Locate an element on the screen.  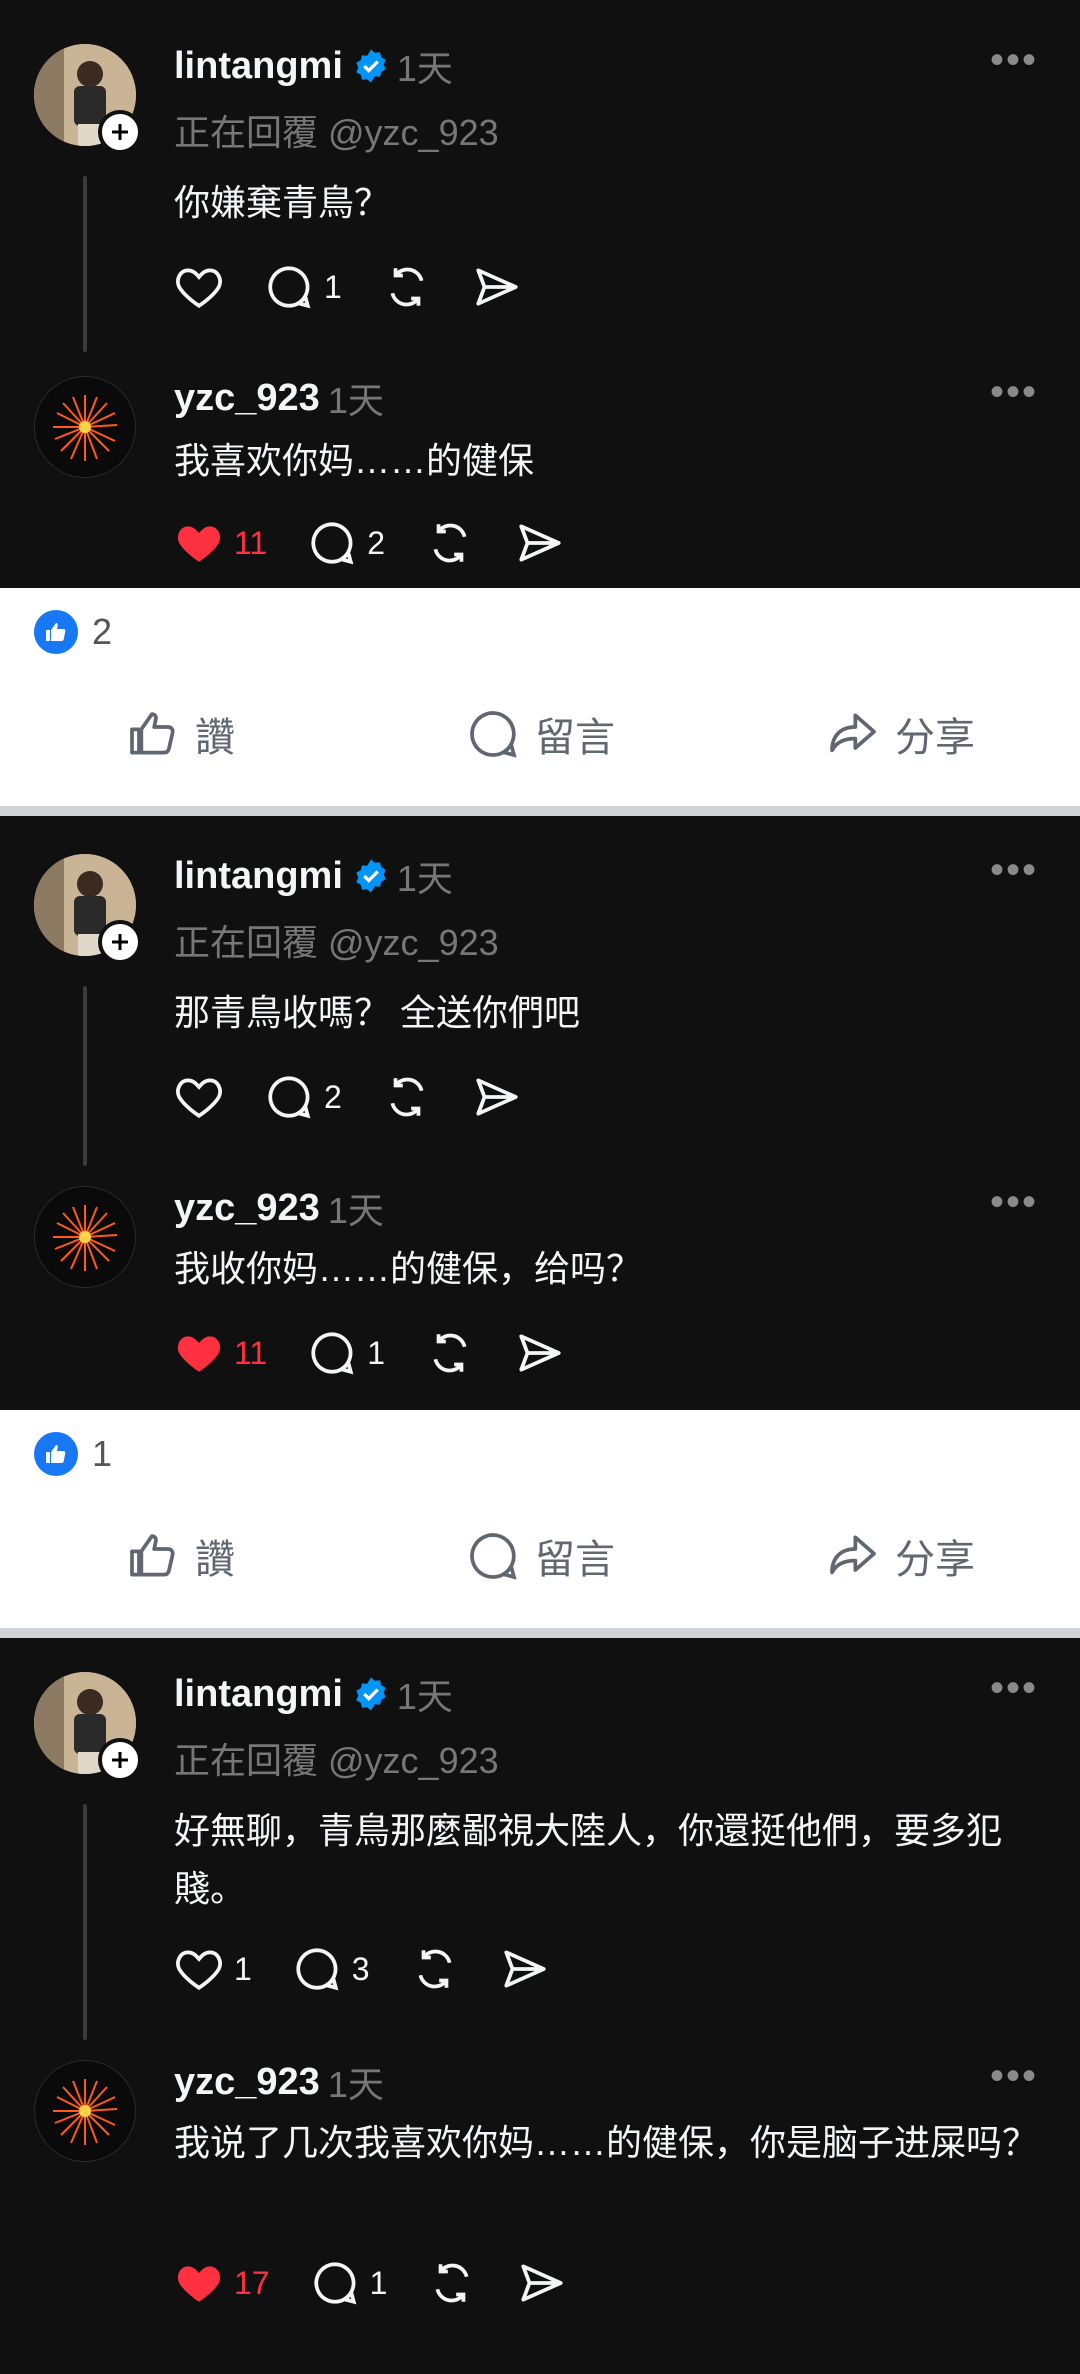
like-button: 17 is located at coordinates (222, 2283).